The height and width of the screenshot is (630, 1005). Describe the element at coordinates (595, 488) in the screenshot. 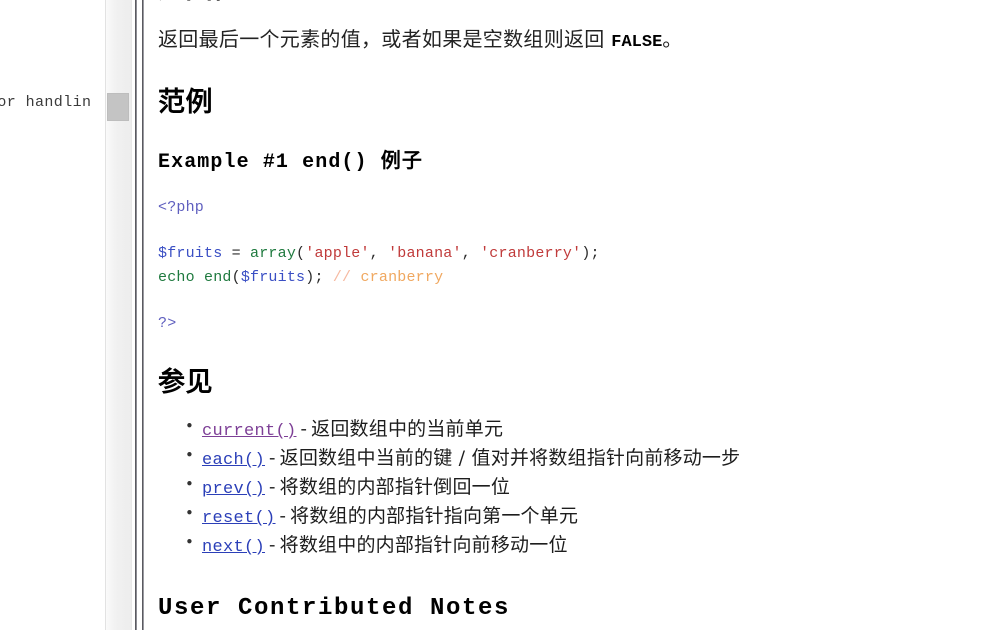

I see `list-item: prev()-将数组的内部指针倒回一位` at that location.